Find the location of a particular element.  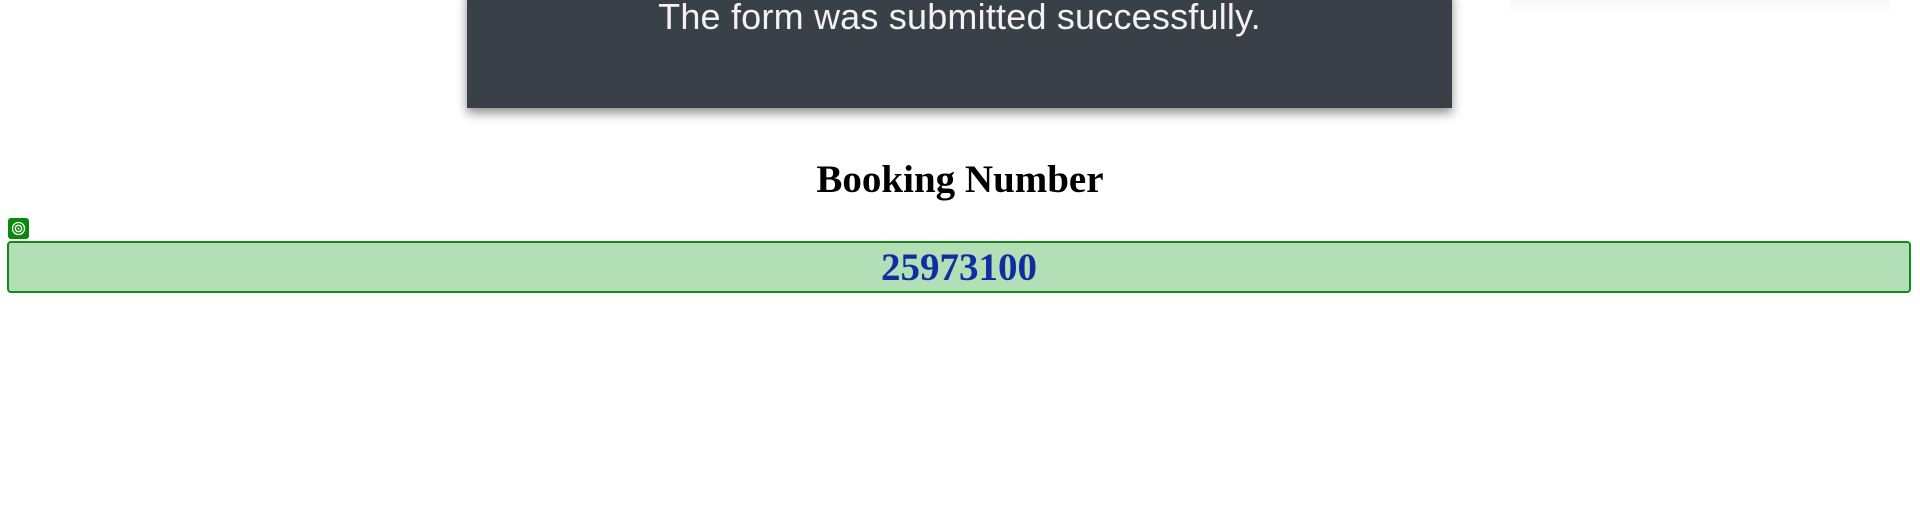

target-icon is located at coordinates (18, 228).